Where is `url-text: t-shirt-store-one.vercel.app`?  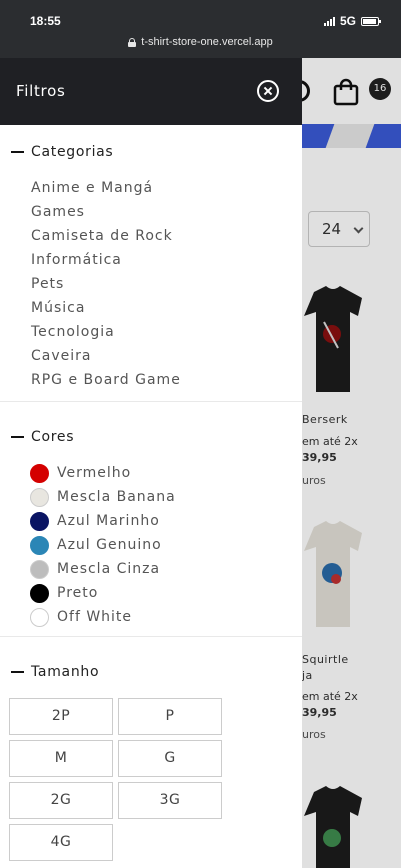
url-text: t-shirt-store-one.vercel.app is located at coordinates (207, 42).